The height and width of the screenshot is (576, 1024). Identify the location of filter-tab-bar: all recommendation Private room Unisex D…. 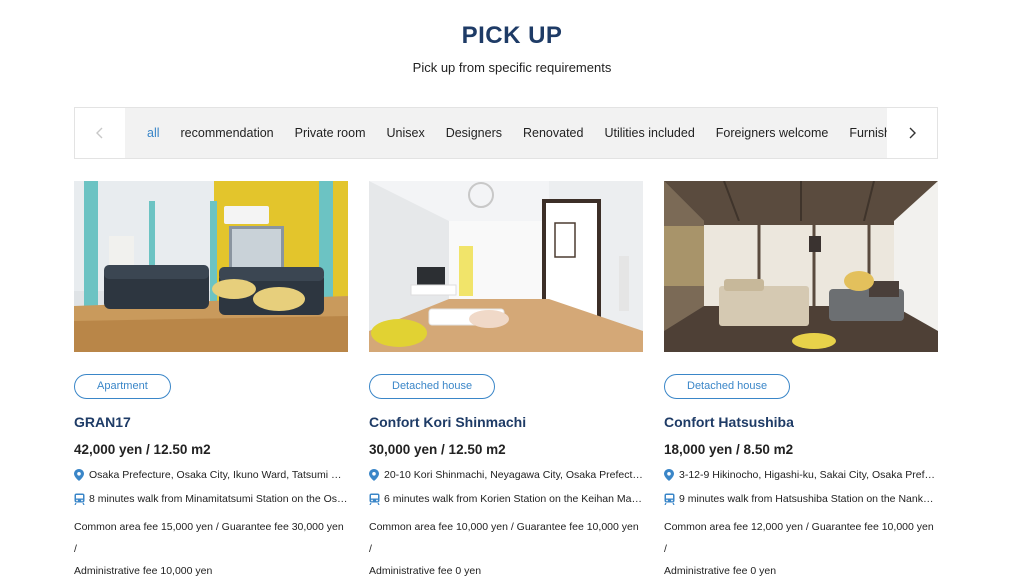
(506, 133).